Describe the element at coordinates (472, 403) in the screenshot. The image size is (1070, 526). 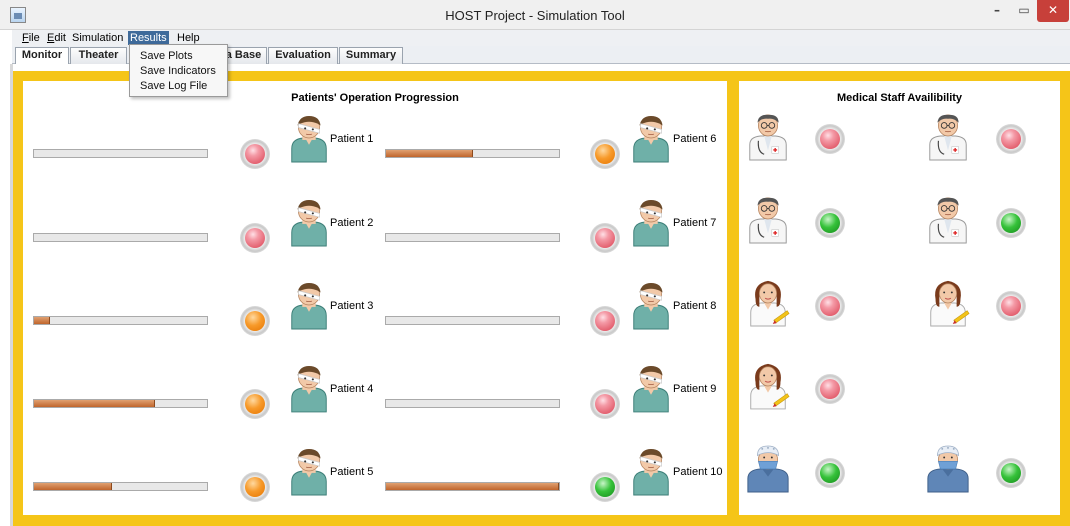
I see `patient-9-progress-bar` at that location.